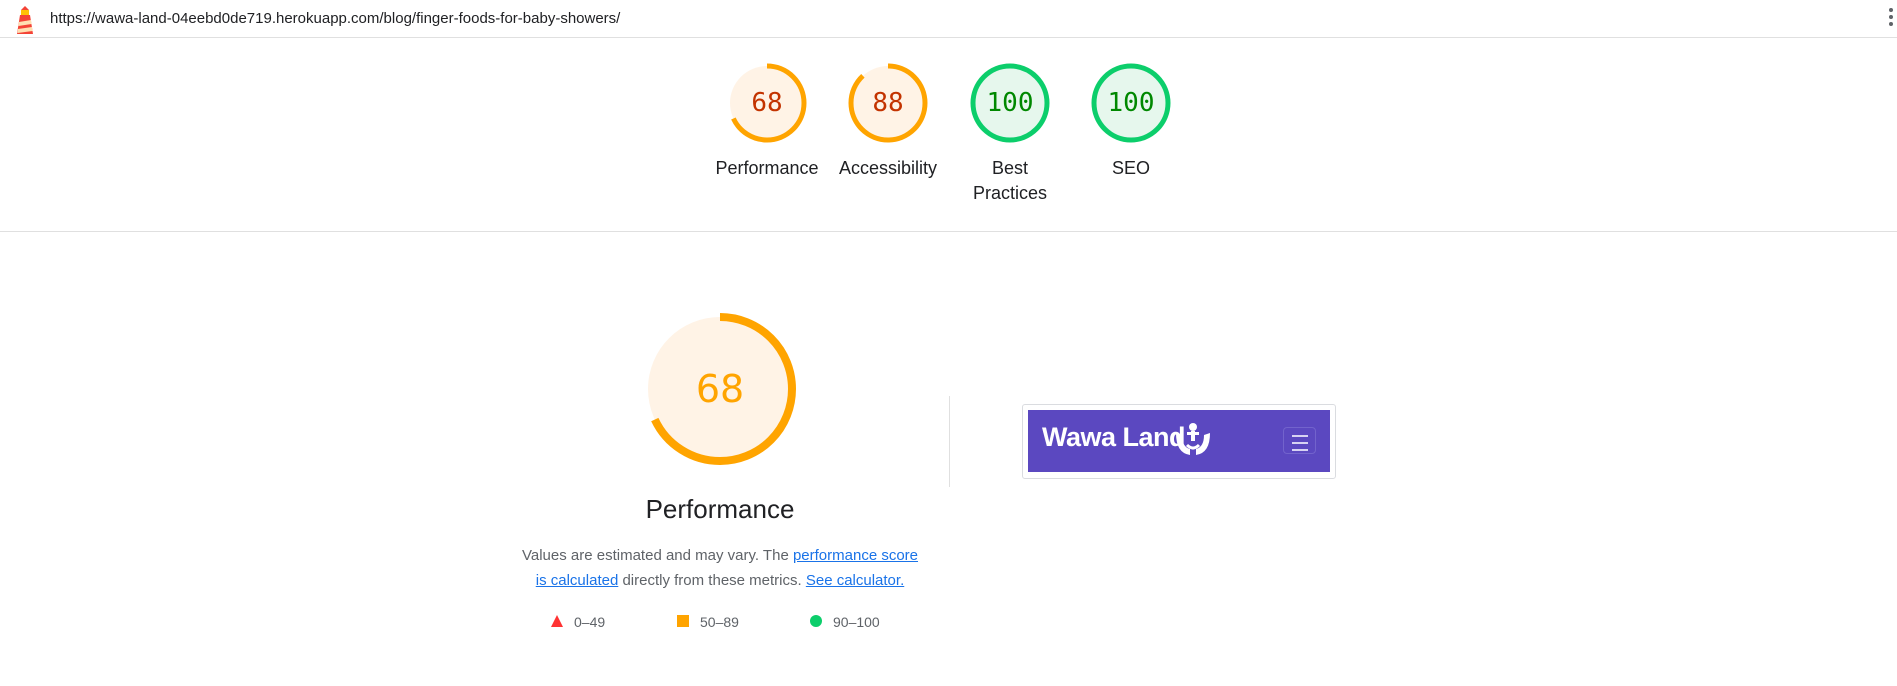  What do you see at coordinates (856, 622) in the screenshot?
I see `legend-range: 90–100` at bounding box center [856, 622].